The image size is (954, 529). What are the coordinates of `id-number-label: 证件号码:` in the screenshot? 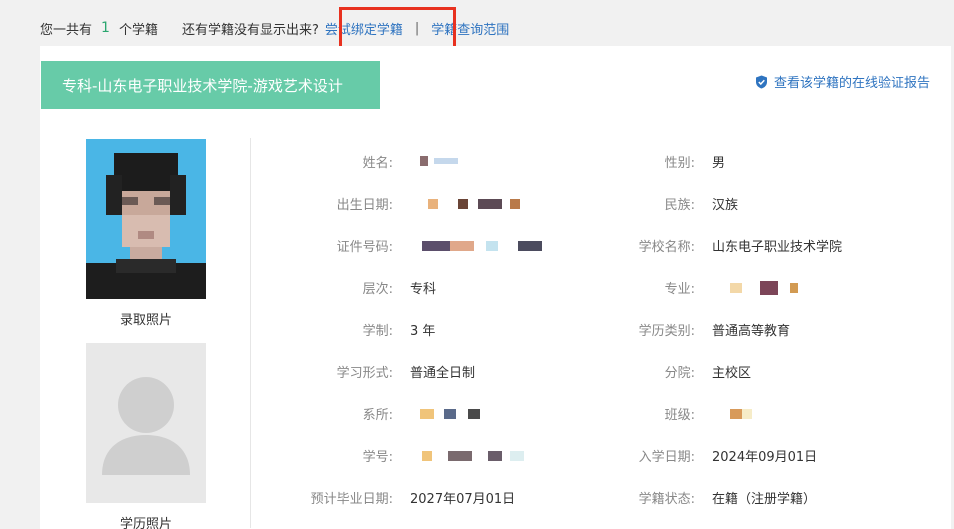 It's located at (364, 247).